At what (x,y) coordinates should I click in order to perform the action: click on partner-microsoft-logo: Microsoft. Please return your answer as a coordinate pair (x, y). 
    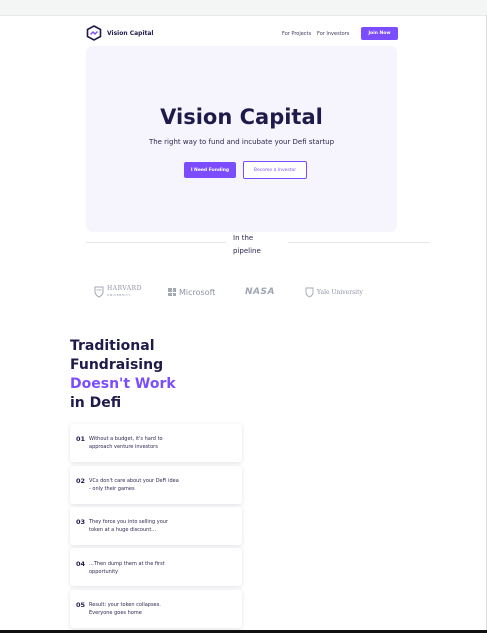
    Looking at the image, I should click on (191, 292).